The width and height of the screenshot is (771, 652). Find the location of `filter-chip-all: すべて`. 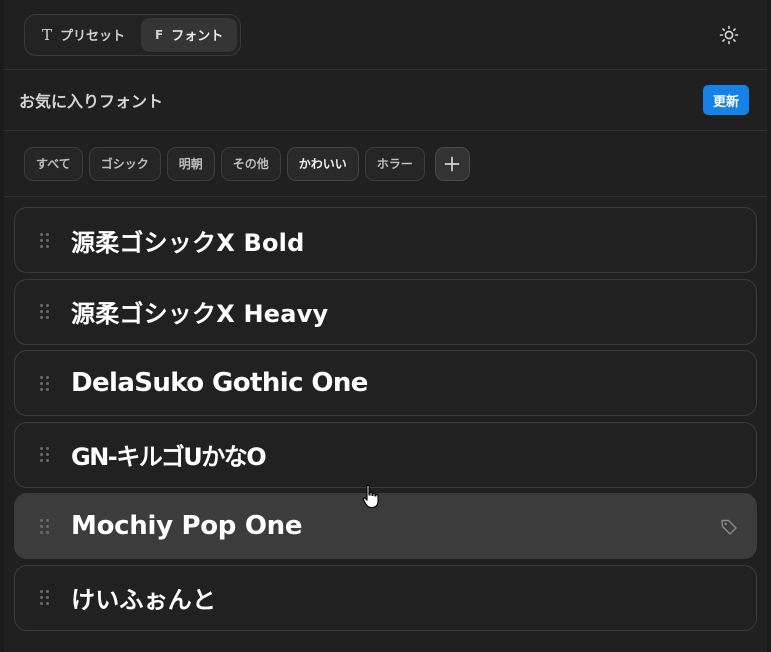

filter-chip-all: すべて is located at coordinates (53, 163).